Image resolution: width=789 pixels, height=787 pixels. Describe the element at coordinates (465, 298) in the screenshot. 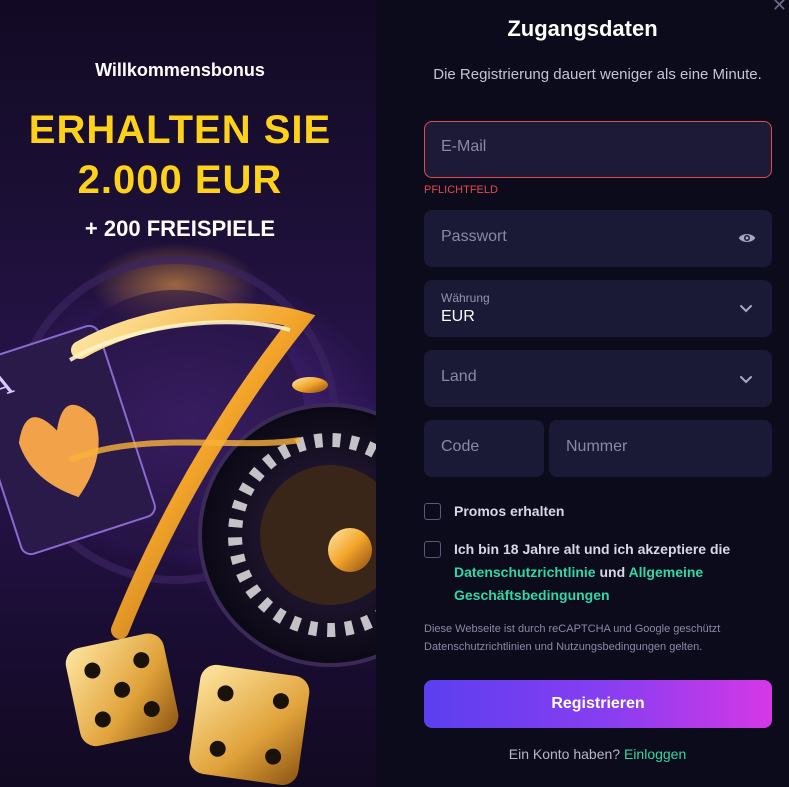

I see `currency-label: Währung` at that location.